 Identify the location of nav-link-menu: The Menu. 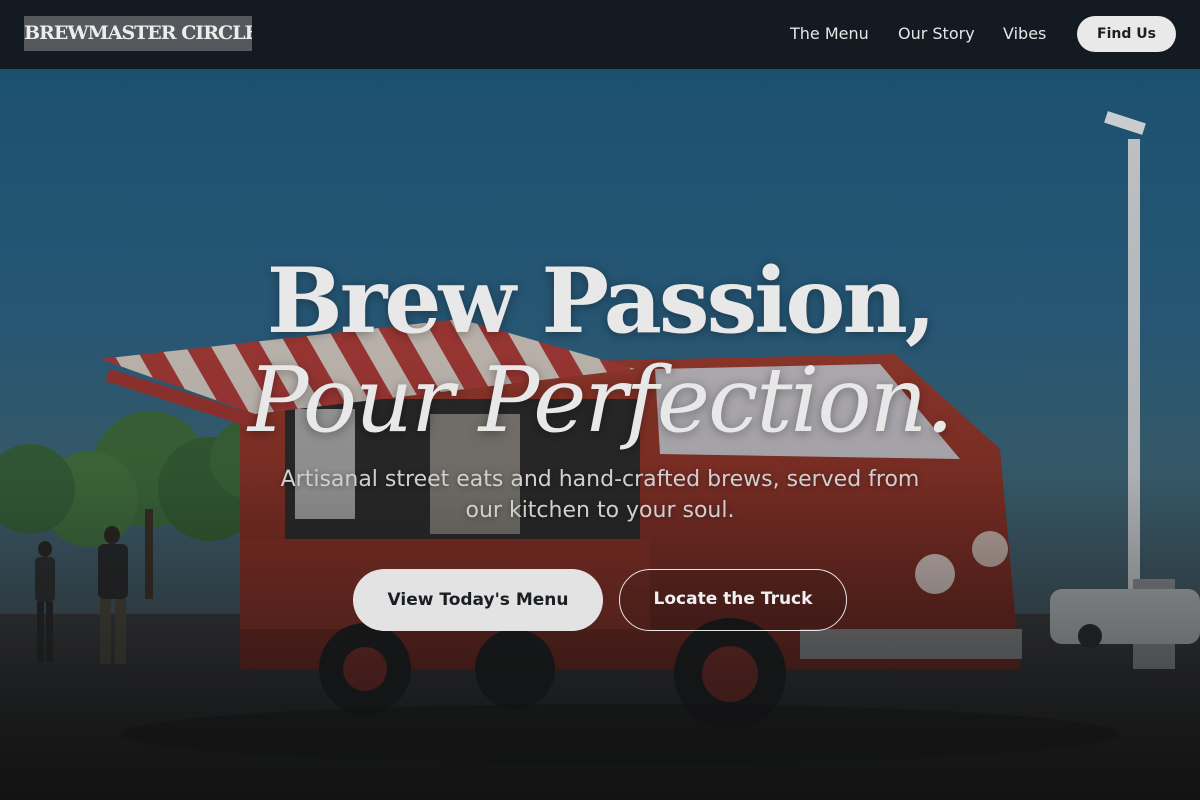
(829, 34).